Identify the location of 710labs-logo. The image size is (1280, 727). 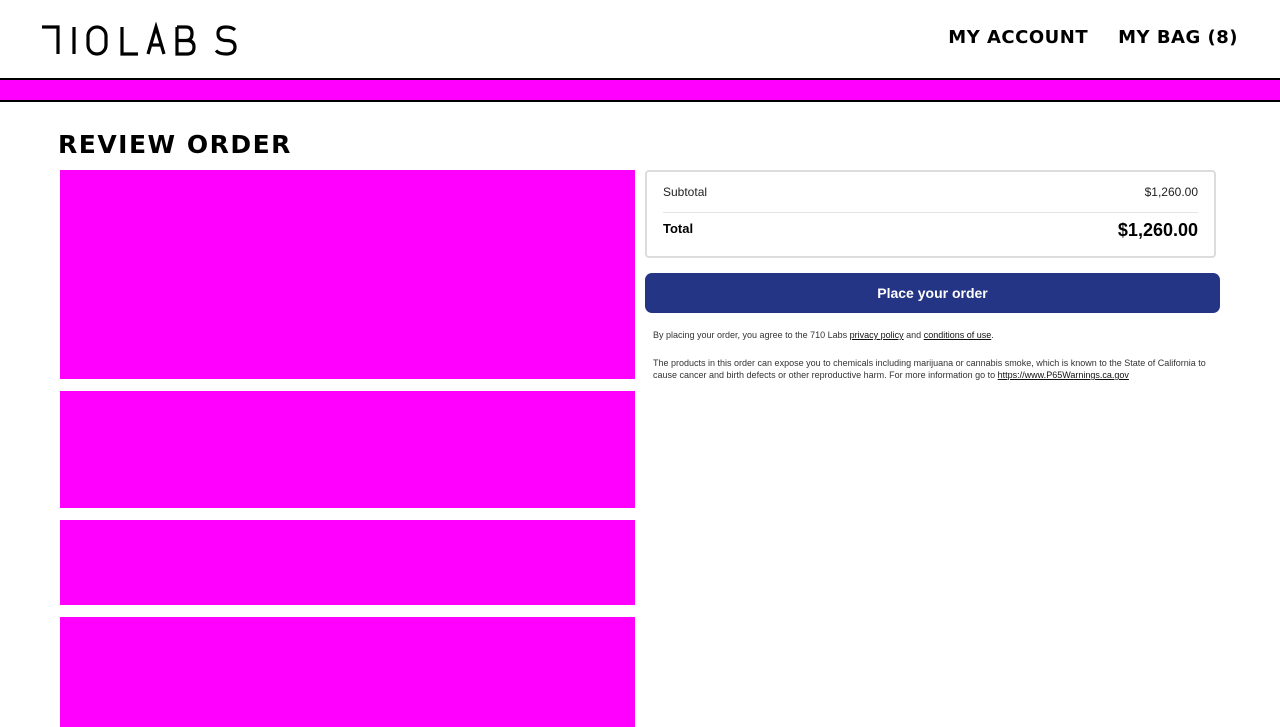
(140, 40).